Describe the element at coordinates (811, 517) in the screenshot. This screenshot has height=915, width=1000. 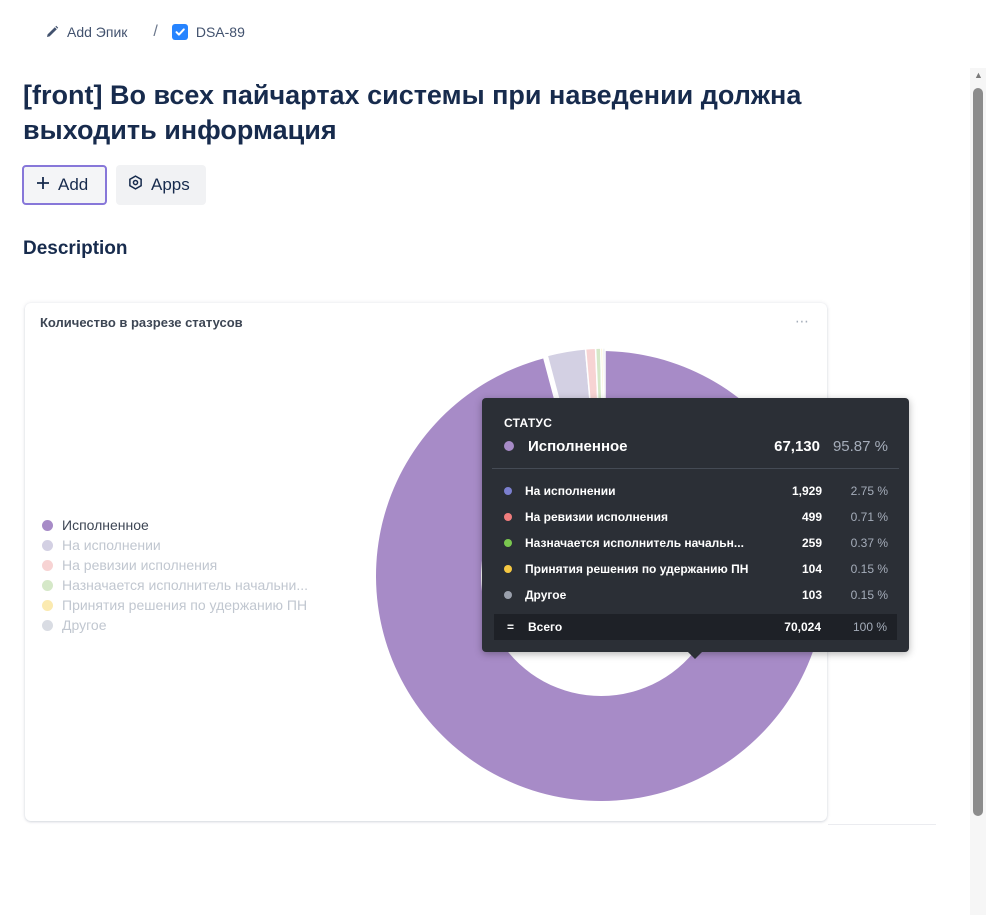
I see `tooltip-row-value: 499` at that location.